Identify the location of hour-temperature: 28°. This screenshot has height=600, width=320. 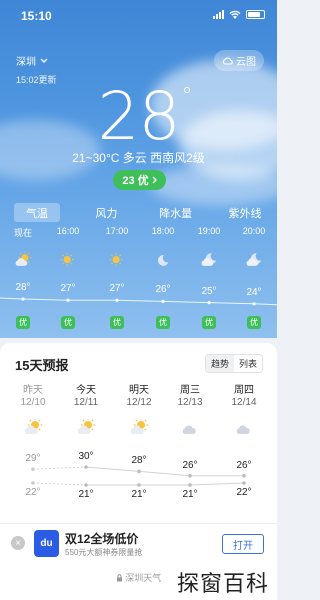
(23, 287).